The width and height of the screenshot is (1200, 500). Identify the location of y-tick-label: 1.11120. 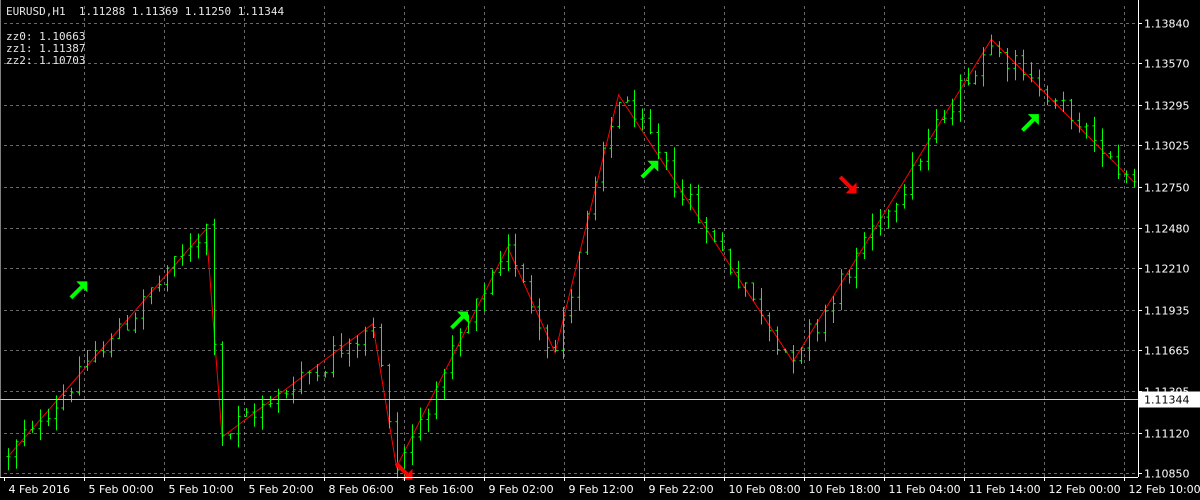
(1167, 434).